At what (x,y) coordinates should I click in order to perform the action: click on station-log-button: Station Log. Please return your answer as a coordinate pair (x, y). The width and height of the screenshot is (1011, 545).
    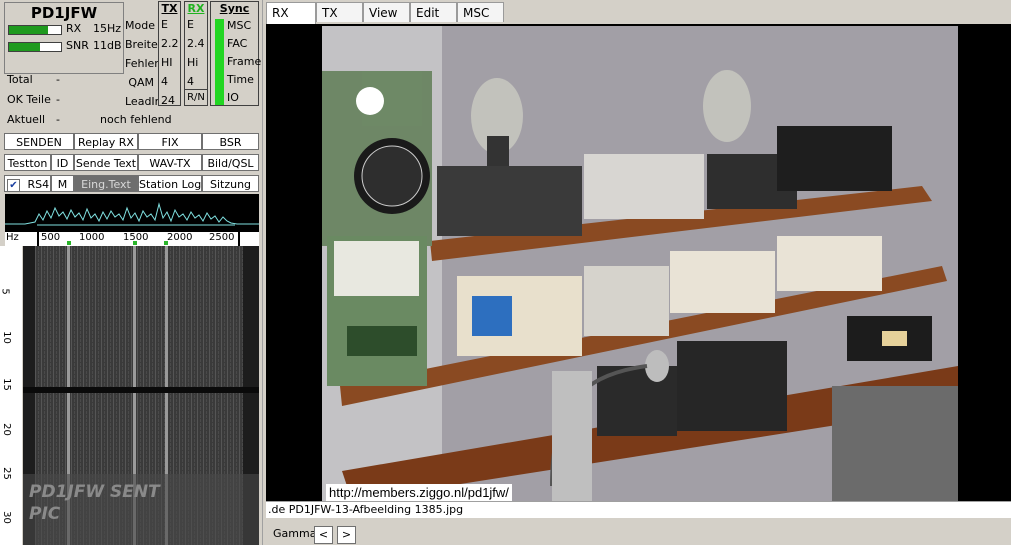
    Looking at the image, I should click on (170, 183).